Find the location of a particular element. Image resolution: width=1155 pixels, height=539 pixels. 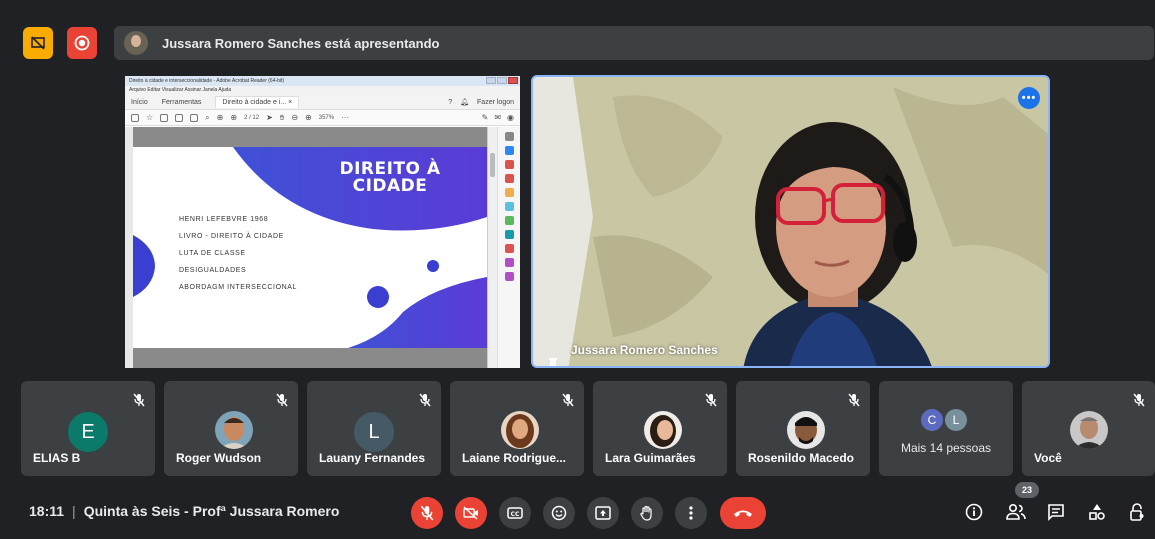

participant-name: Rosenildo Macedo is located at coordinates (801, 458).